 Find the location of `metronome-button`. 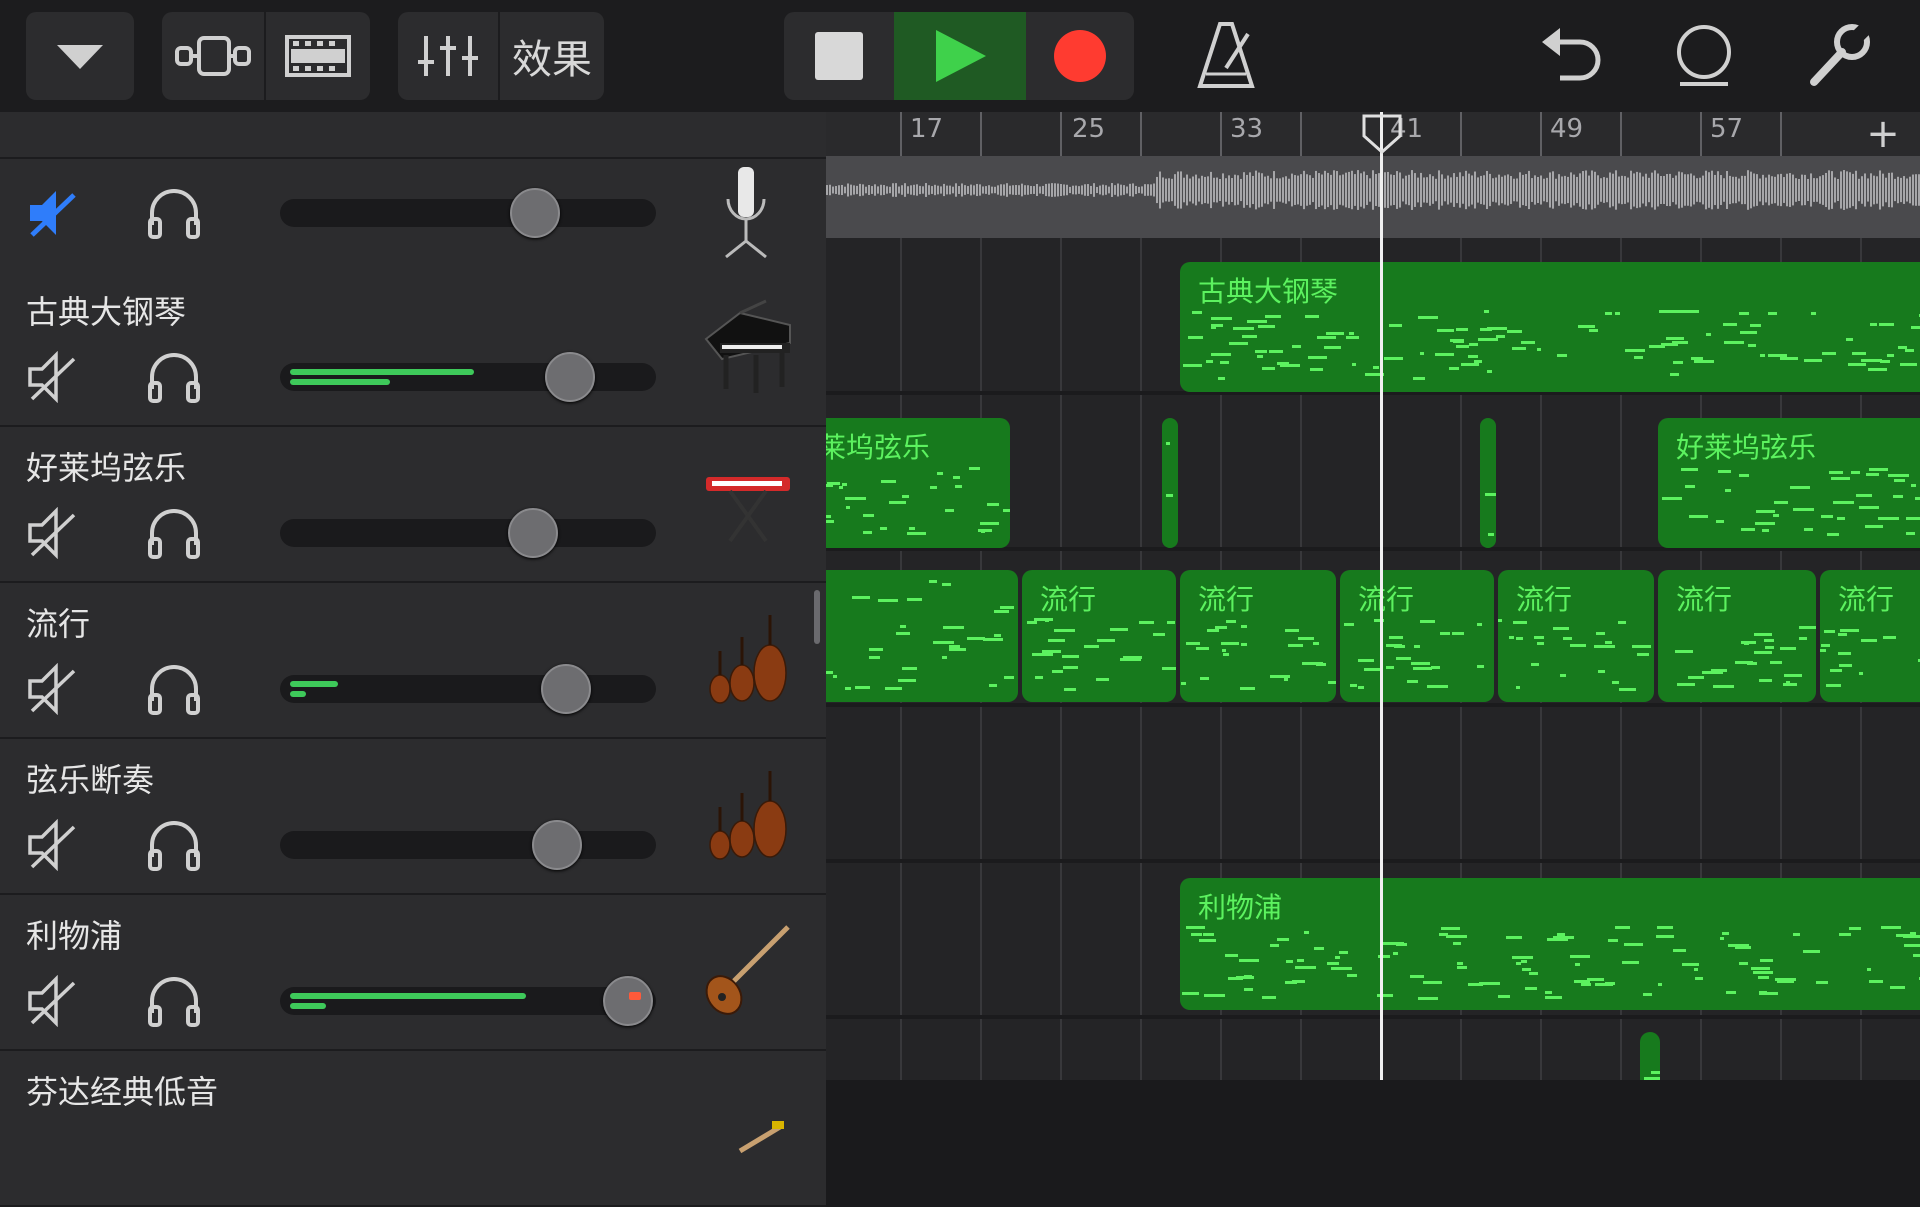

metronome-button is located at coordinates (1226, 56).